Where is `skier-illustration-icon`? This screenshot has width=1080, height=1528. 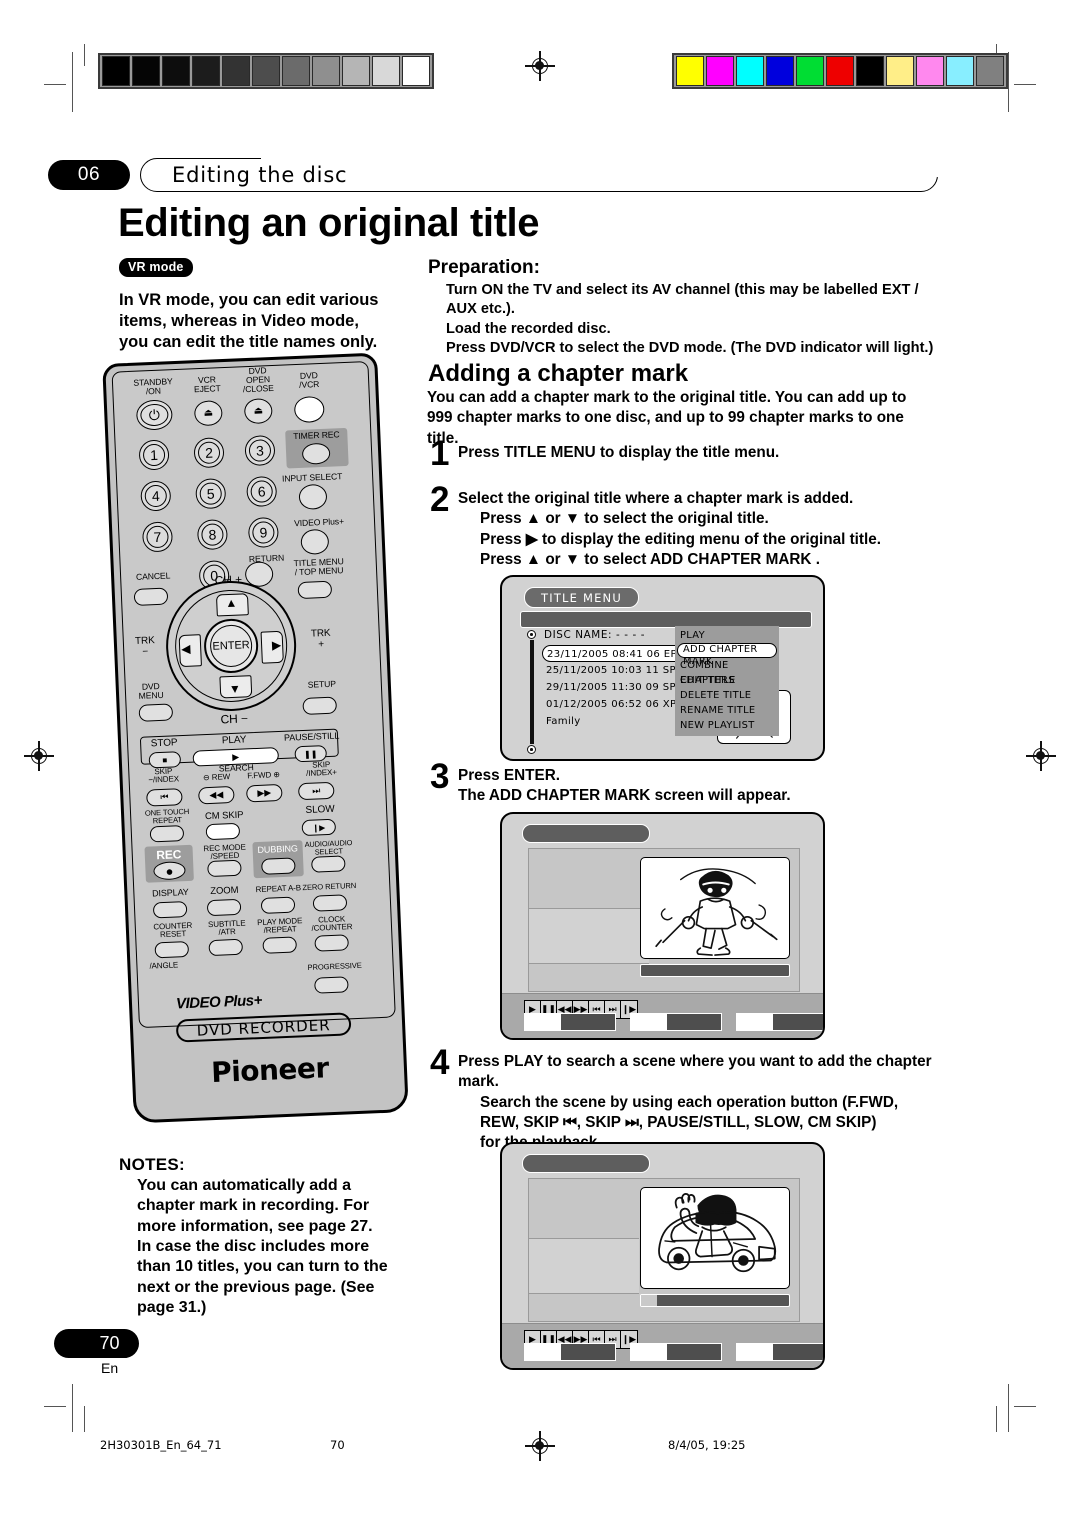 skier-illustration-icon is located at coordinates (716, 912).